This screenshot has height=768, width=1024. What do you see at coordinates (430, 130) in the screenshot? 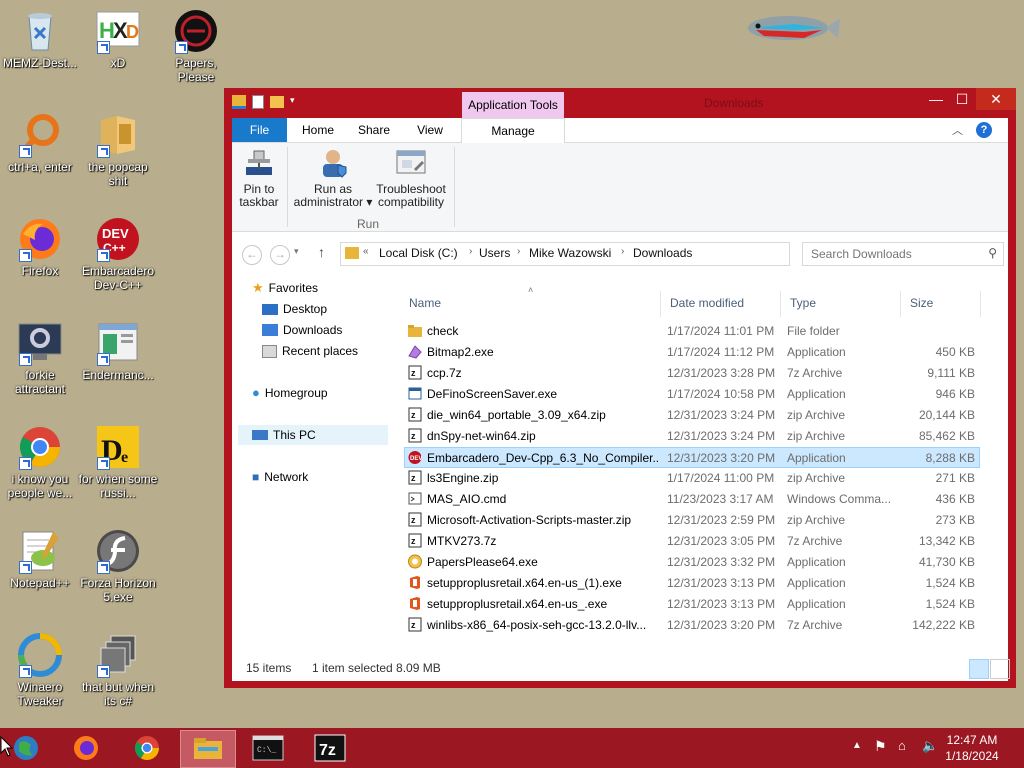
I see `tab-view: View` at bounding box center [430, 130].